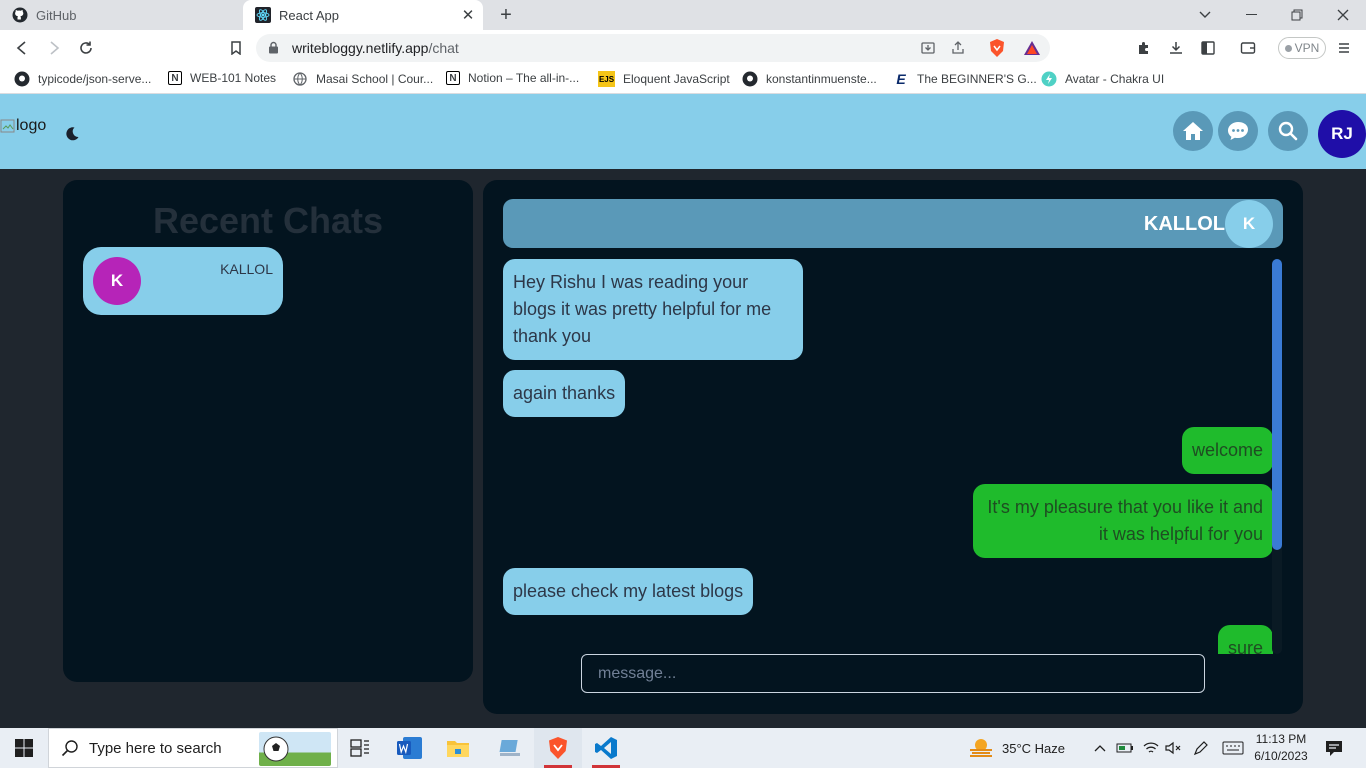 The image size is (1366, 768). I want to click on volume-muted-icon, so click(1173, 748).